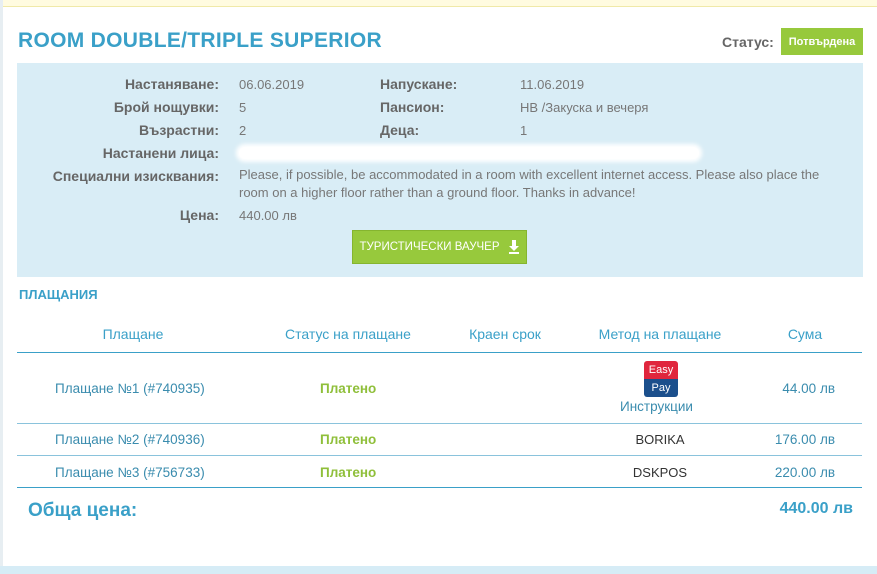  Describe the element at coordinates (513, 247) in the screenshot. I see `download-icon` at that location.